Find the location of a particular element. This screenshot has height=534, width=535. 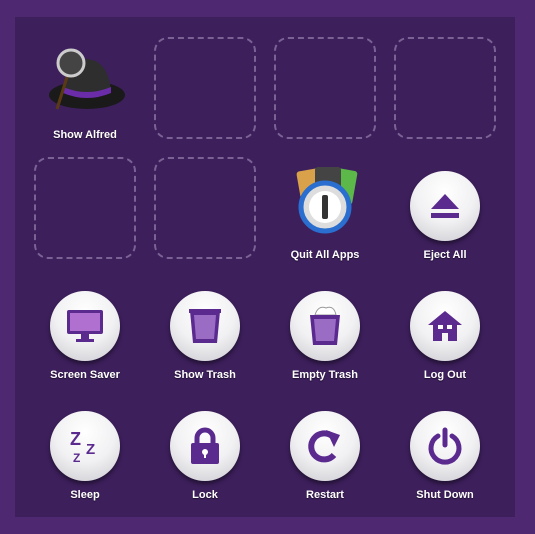

shut-down-button: Shut Down is located at coordinates (445, 463).